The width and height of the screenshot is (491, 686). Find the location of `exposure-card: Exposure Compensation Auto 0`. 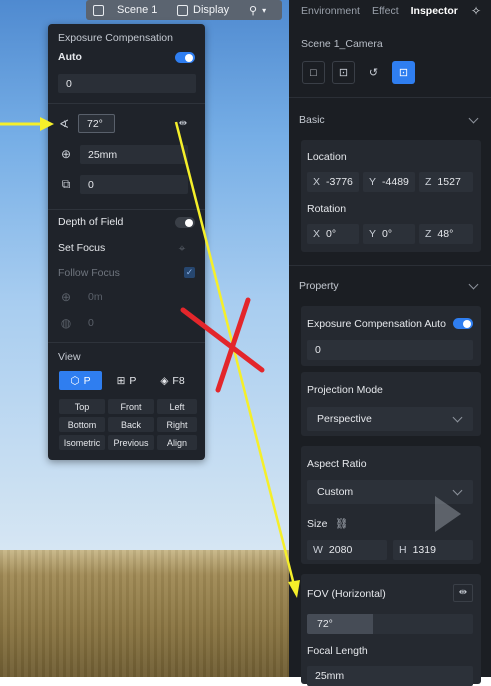

exposure-card: Exposure Compensation Auto 0 is located at coordinates (391, 336).